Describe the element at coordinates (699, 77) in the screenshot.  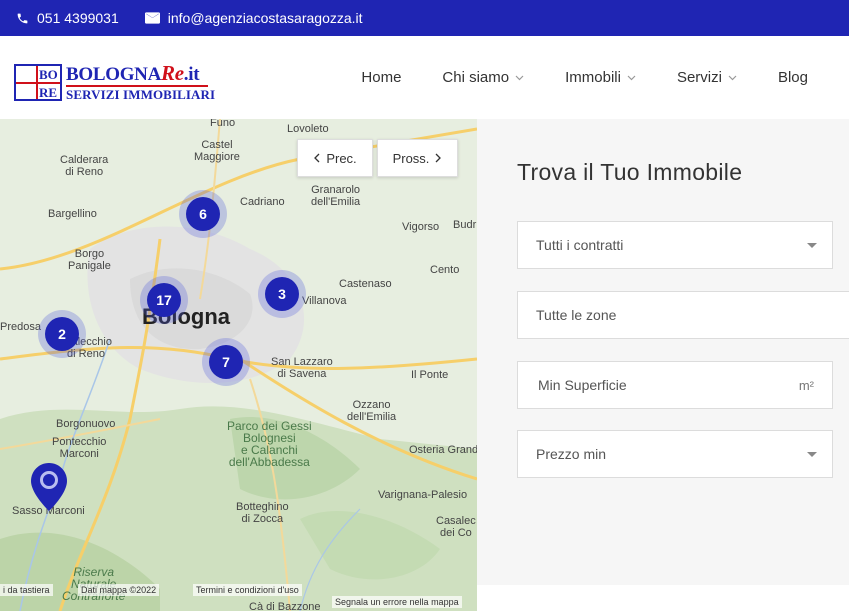
I see `nav-servizi-label: Servizi` at that location.